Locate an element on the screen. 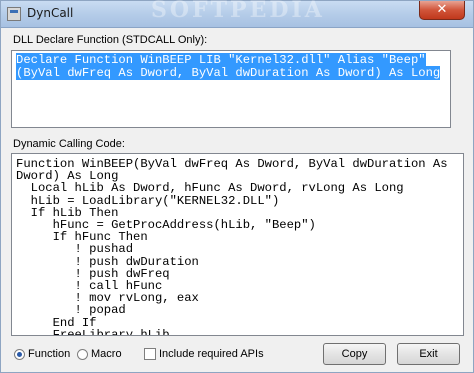 The image size is (474, 373). code-line: FreeLibrary hLib is located at coordinates (93, 331).